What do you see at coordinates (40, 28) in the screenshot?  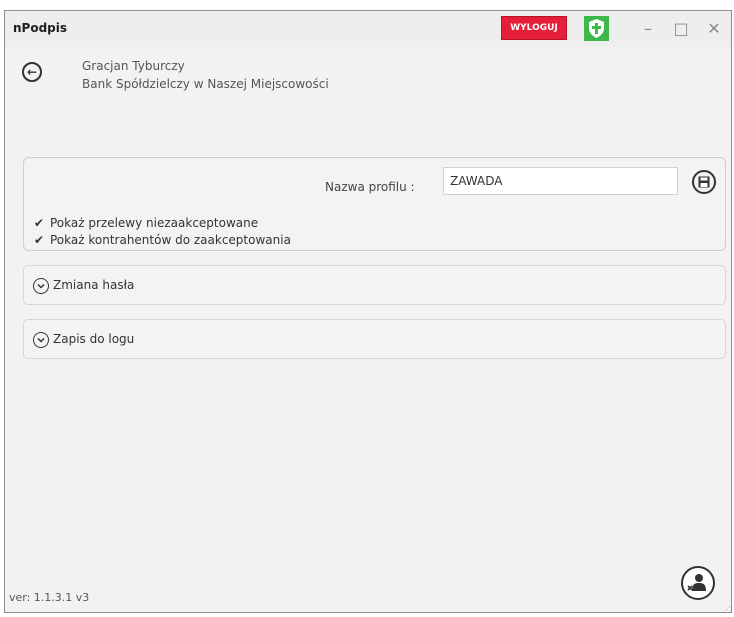 I see `app-title: nPodpis` at bounding box center [40, 28].